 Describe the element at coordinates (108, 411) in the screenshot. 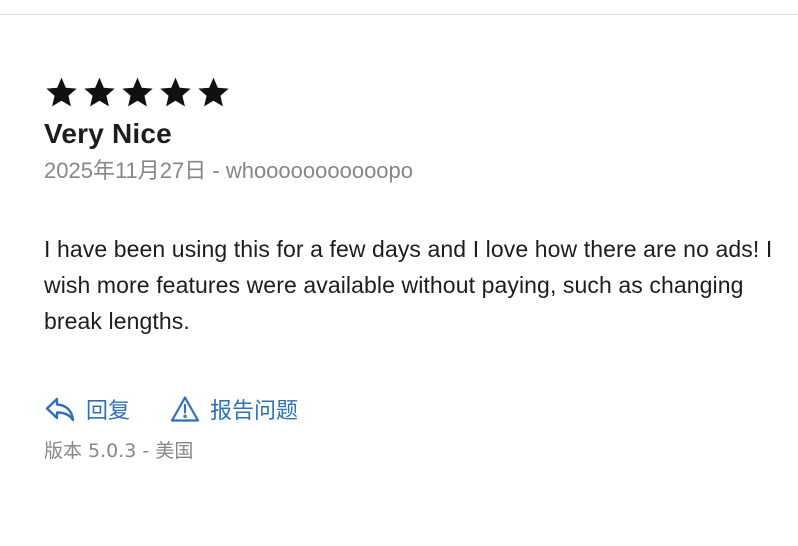

I see `reply-label: 回复` at that location.